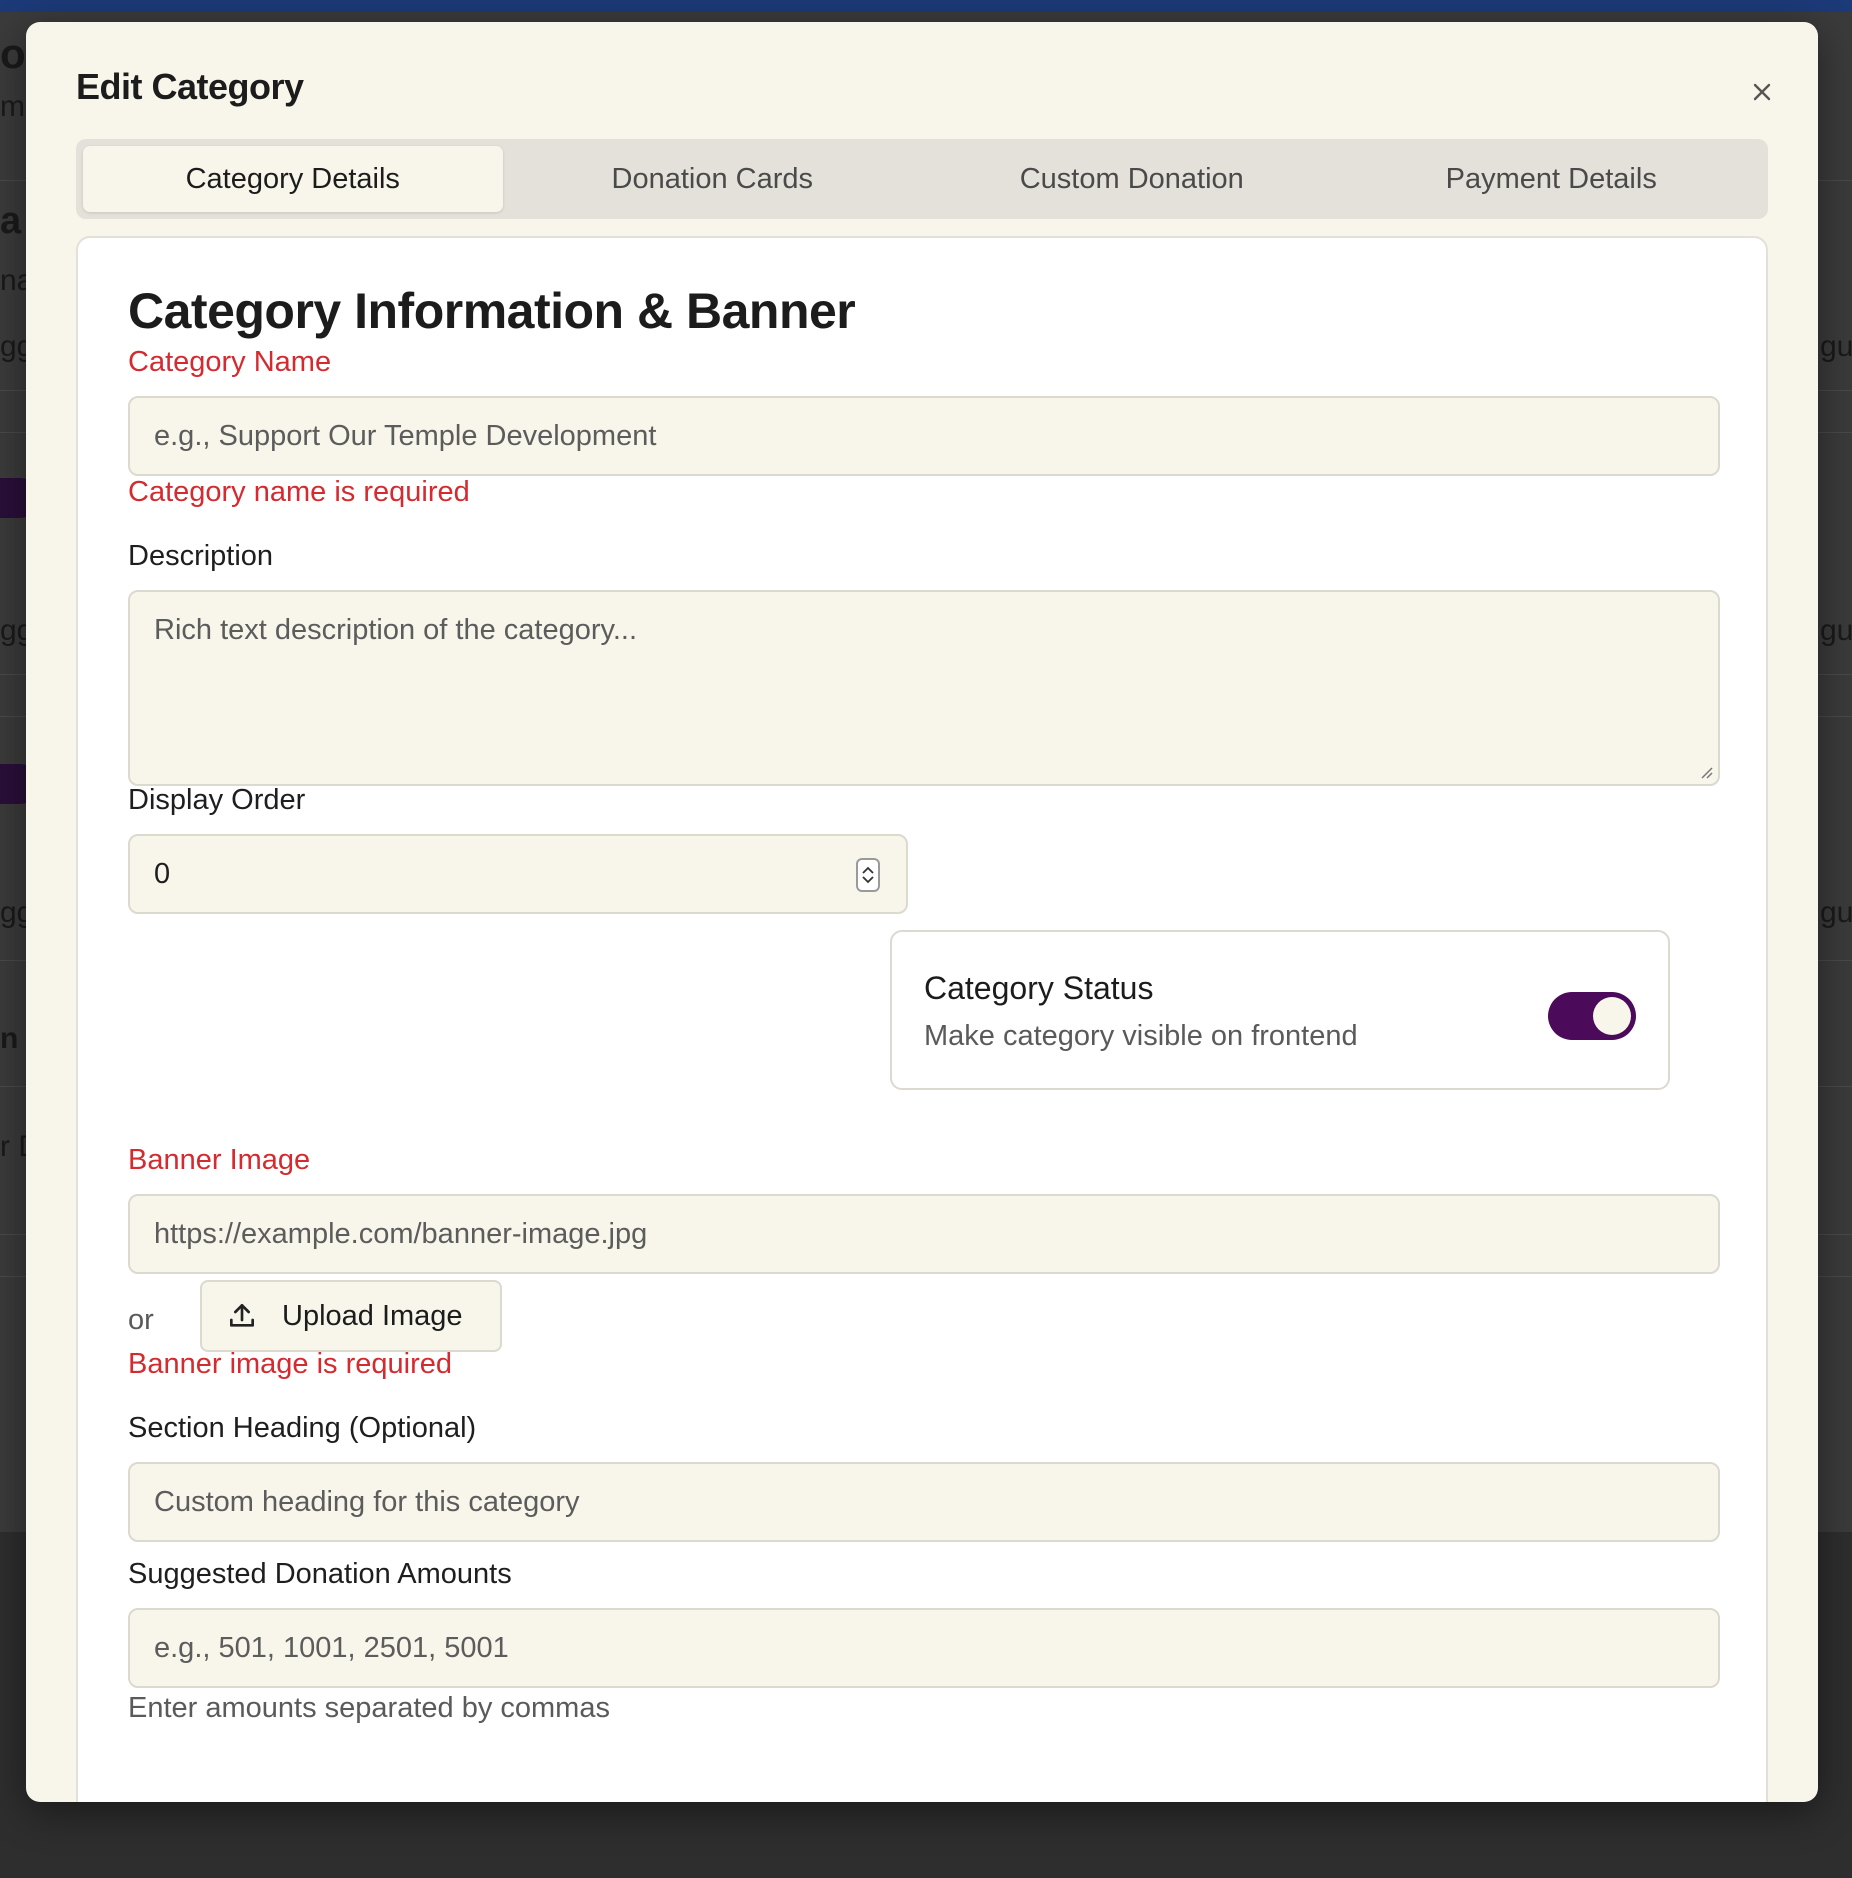 The height and width of the screenshot is (1878, 1852). I want to click on resize-handle-icon, so click(1706, 772).